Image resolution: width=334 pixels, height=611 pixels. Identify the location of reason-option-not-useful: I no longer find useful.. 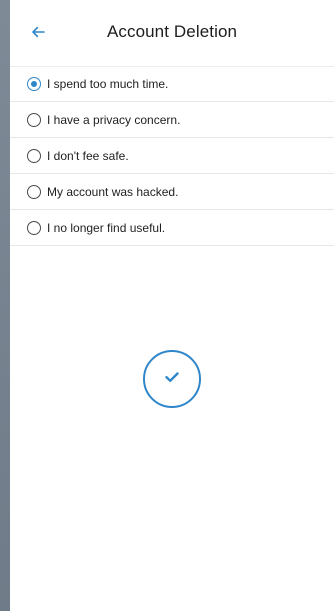
(172, 228).